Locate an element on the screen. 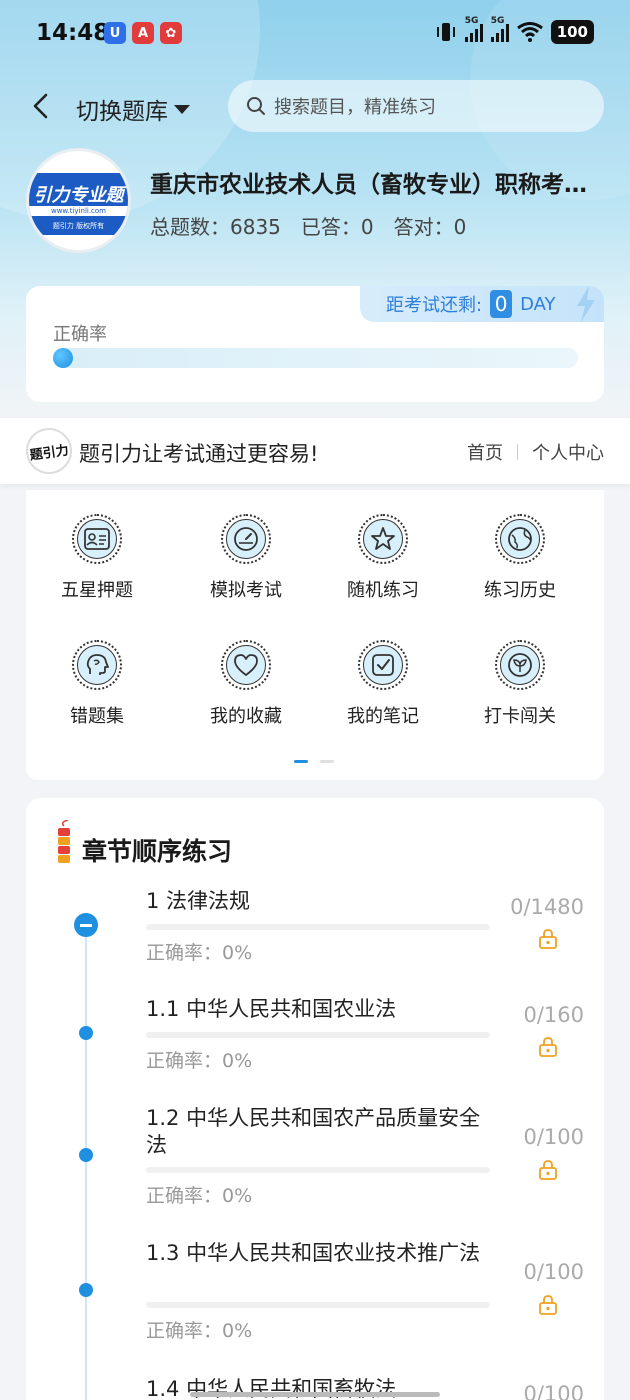  timeline-node is located at coordinates (86, 1155).